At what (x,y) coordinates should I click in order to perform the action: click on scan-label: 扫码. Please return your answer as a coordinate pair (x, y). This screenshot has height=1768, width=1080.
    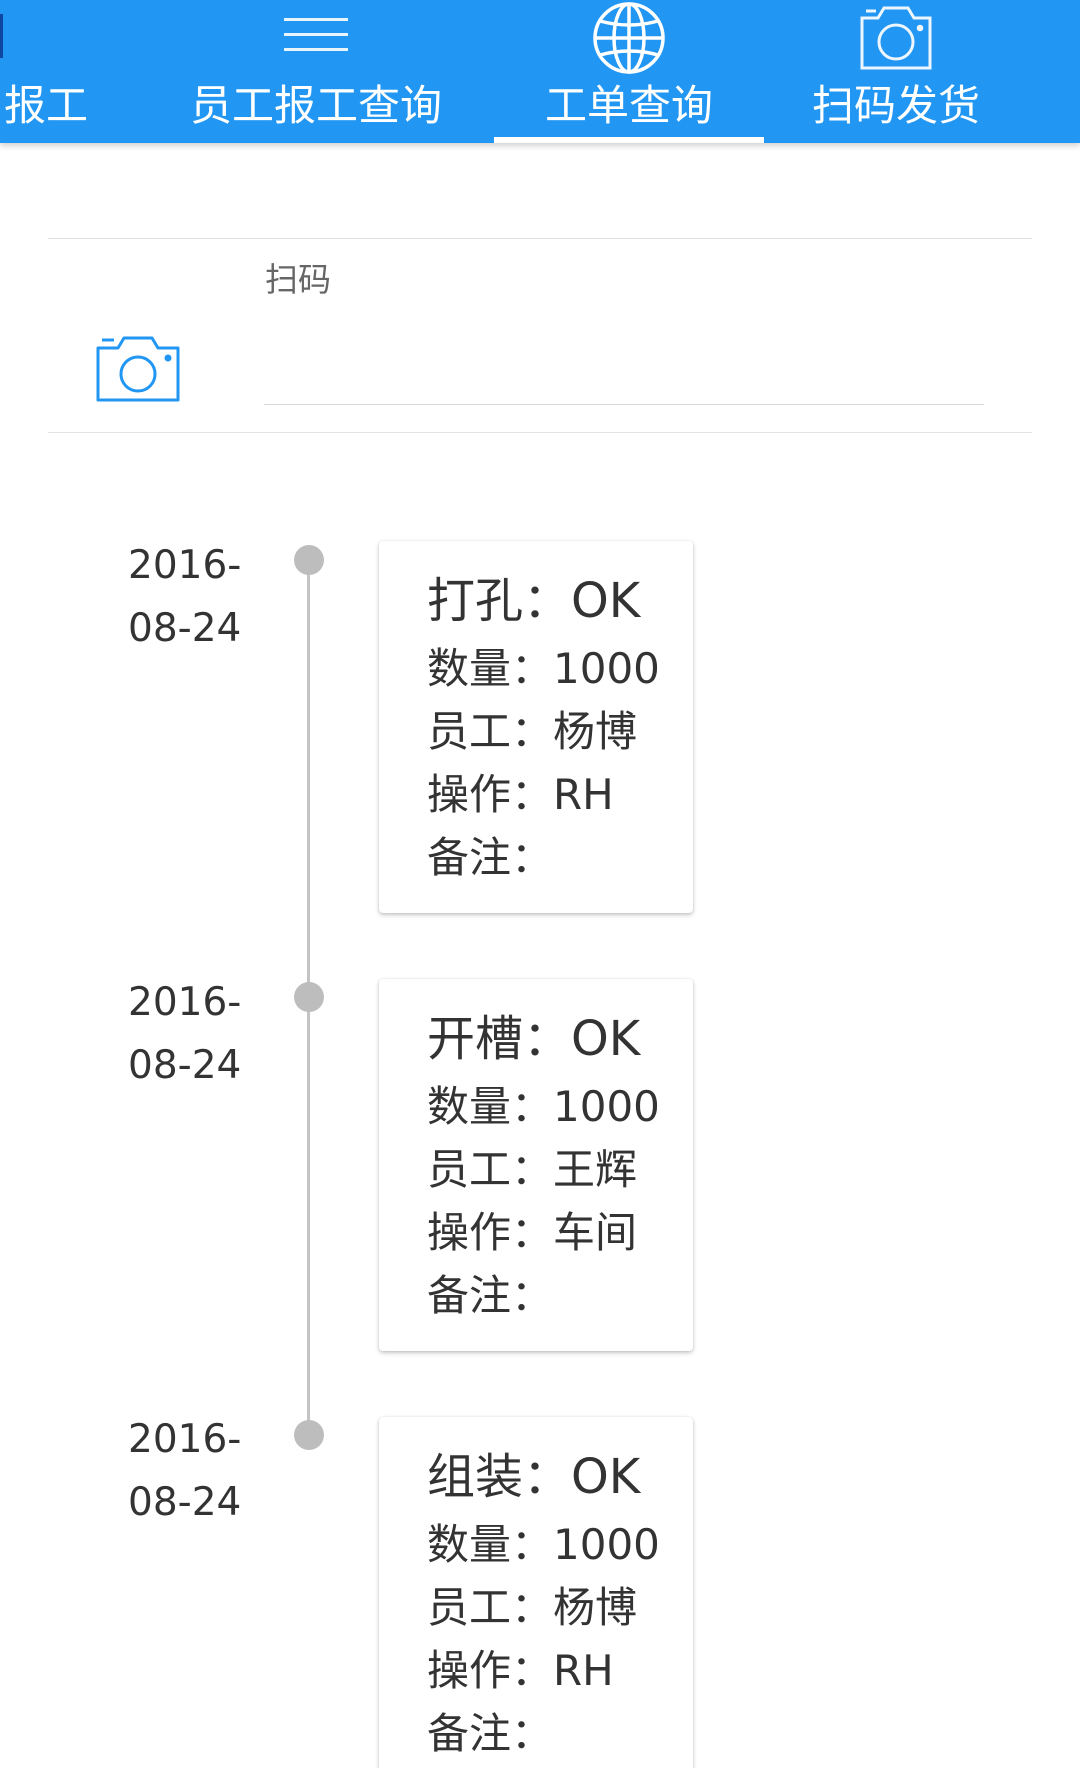
    Looking at the image, I should click on (298, 279).